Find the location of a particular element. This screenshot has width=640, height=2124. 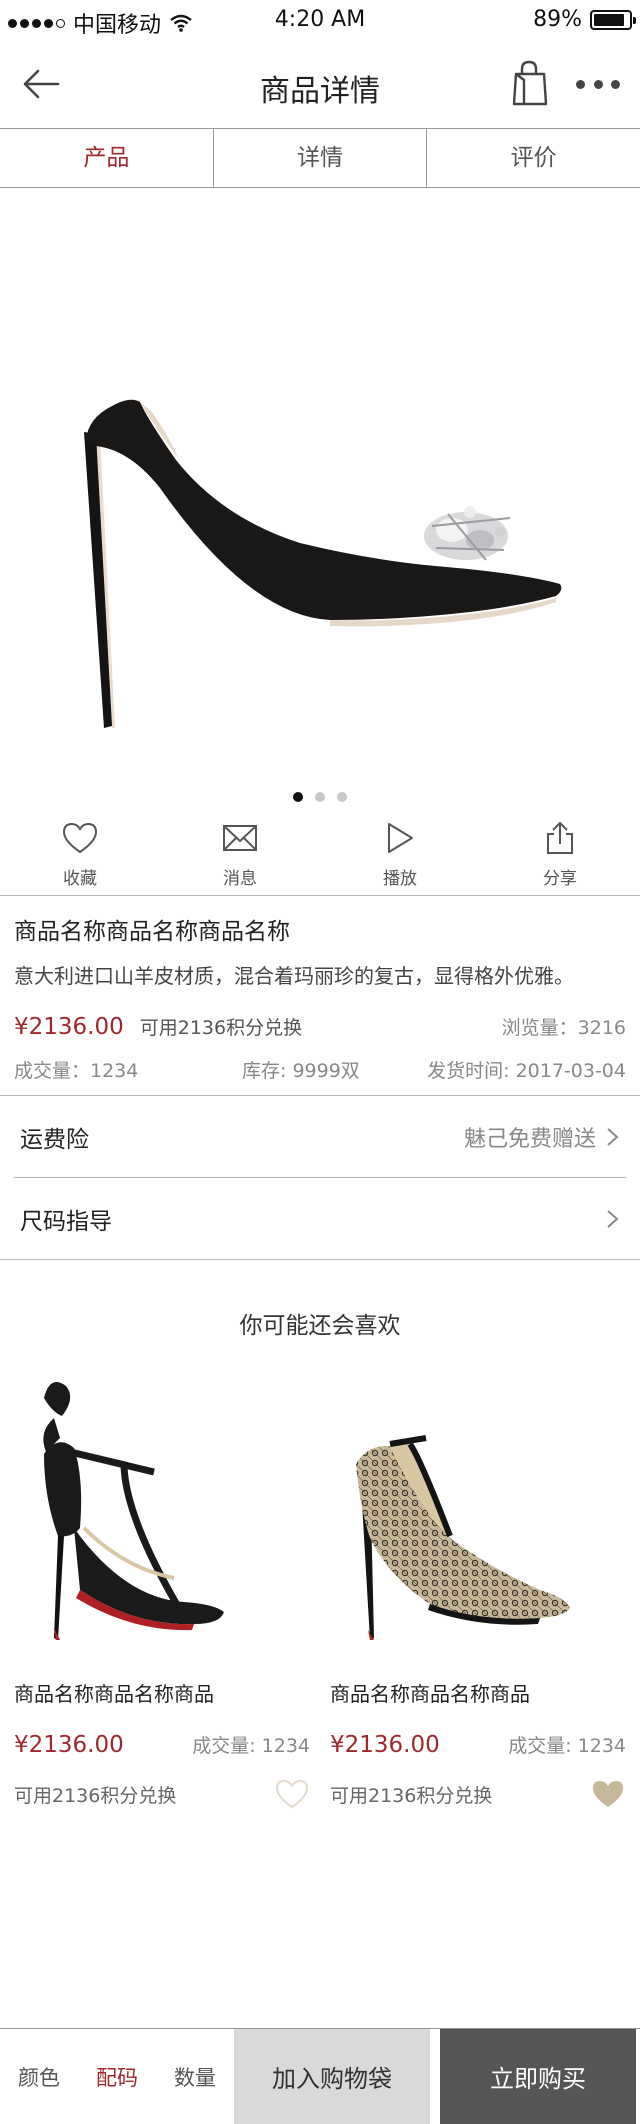

tab-details: 详情 is located at coordinates (321, 158).